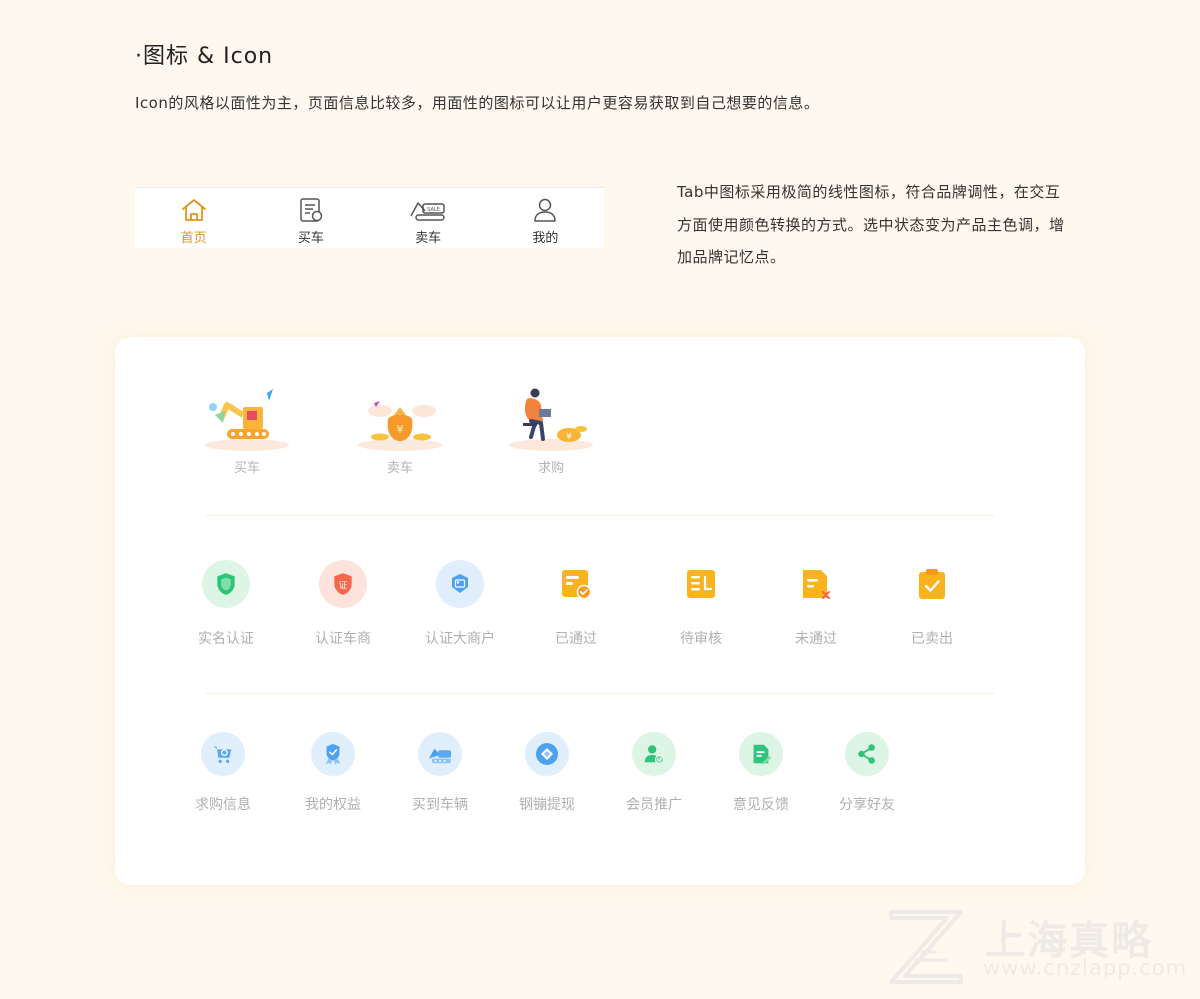 The image size is (1200, 999). I want to click on feature-item-share-friends: 分享好友, so click(867, 773).